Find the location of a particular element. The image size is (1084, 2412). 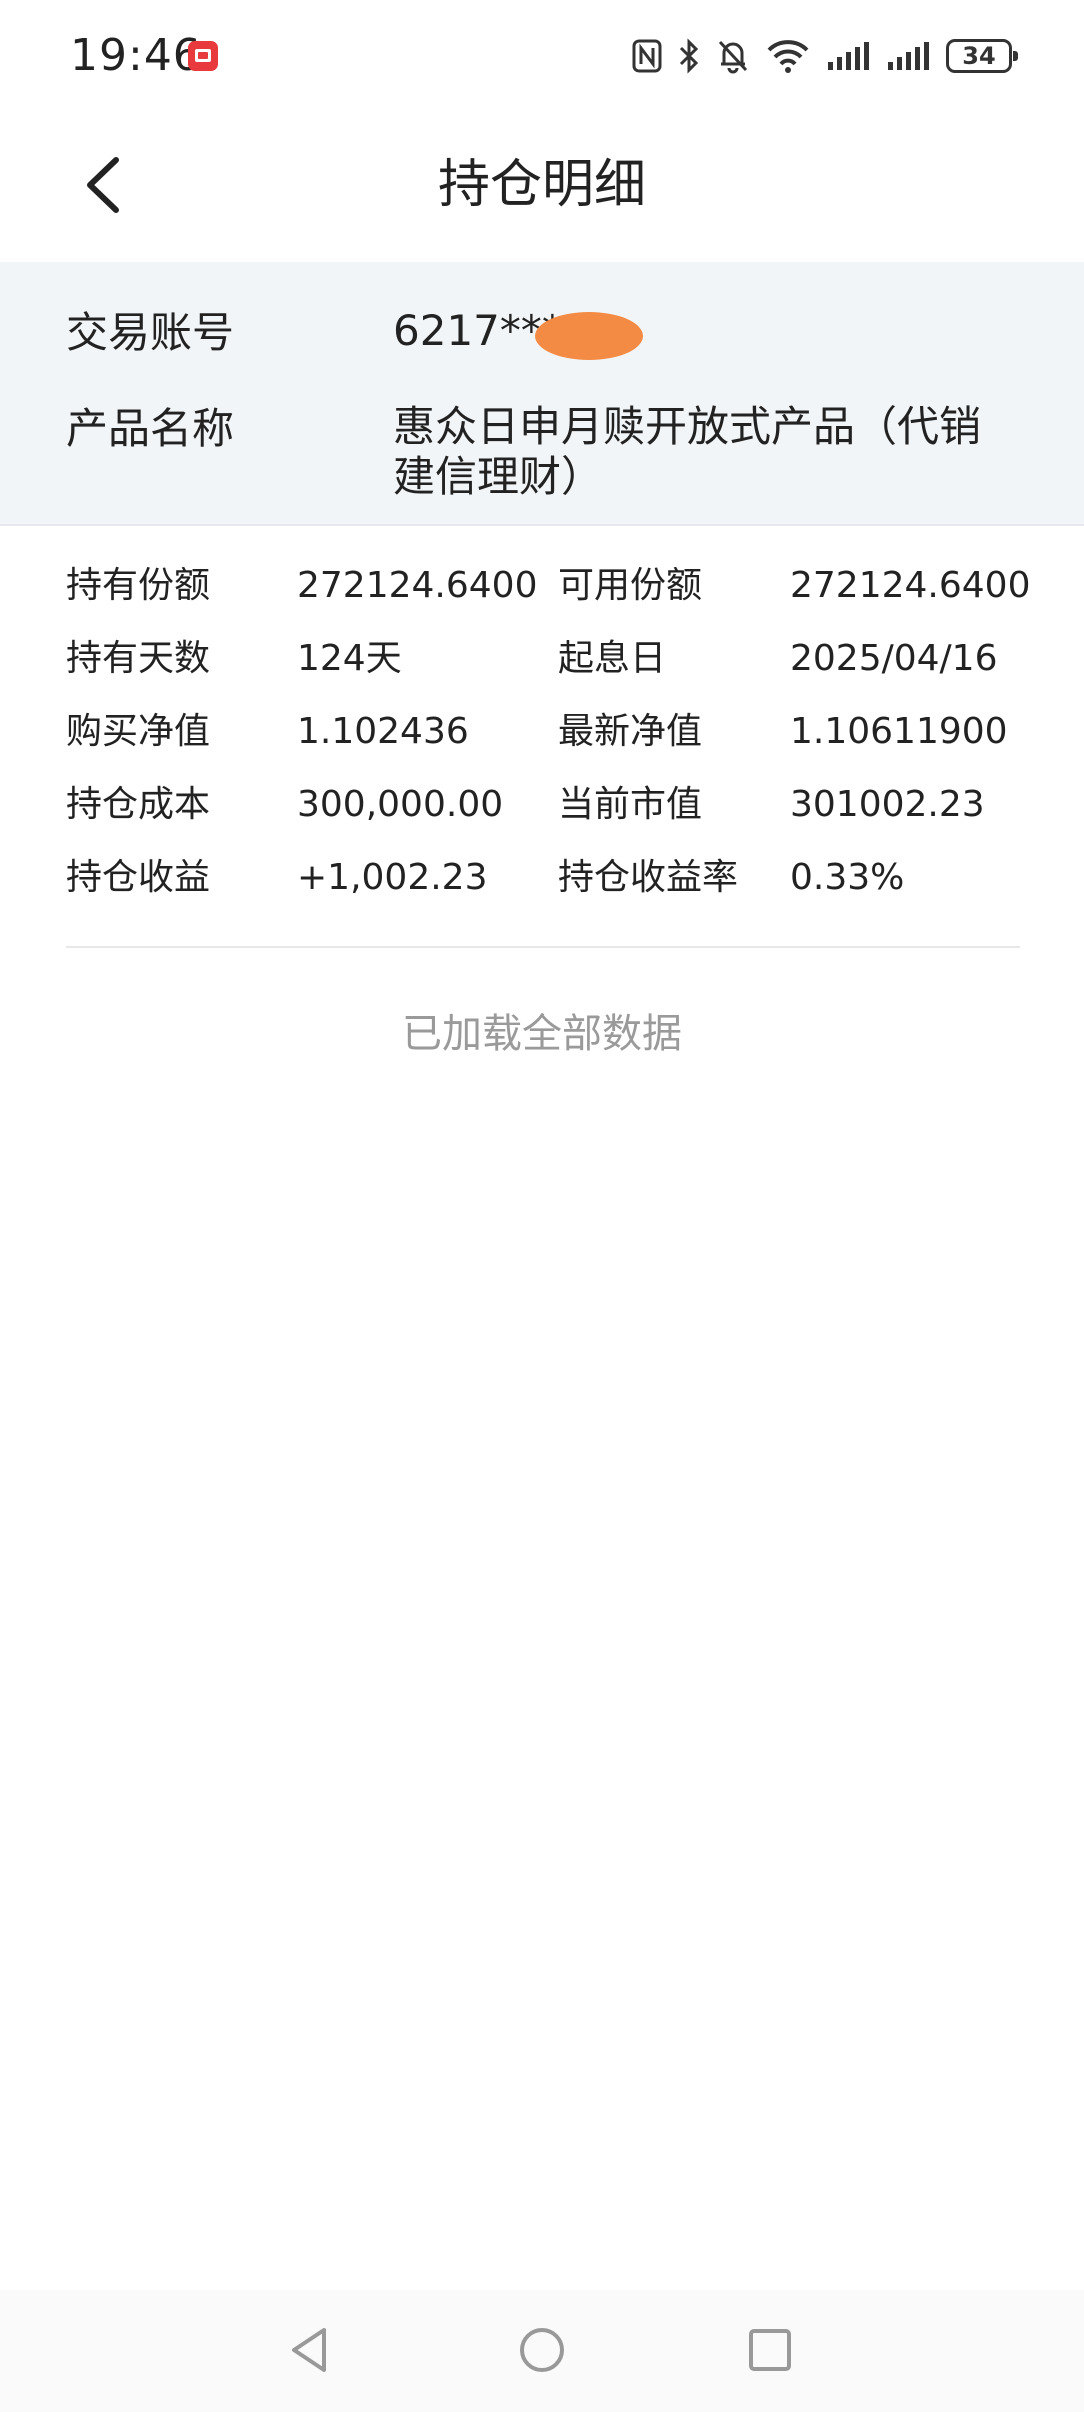

circle-home-icon is located at coordinates (542, 2350).